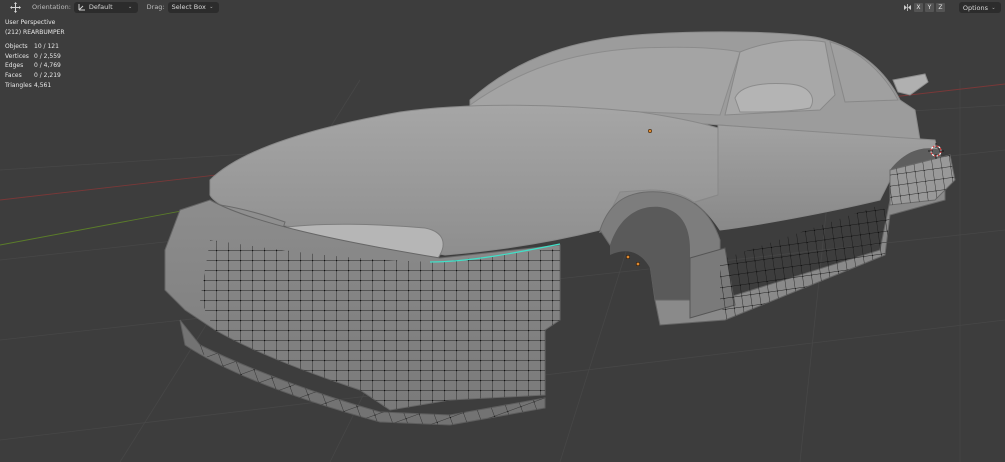  Describe the element at coordinates (910, 84) in the screenshot. I see `rear-spoiler` at that location.